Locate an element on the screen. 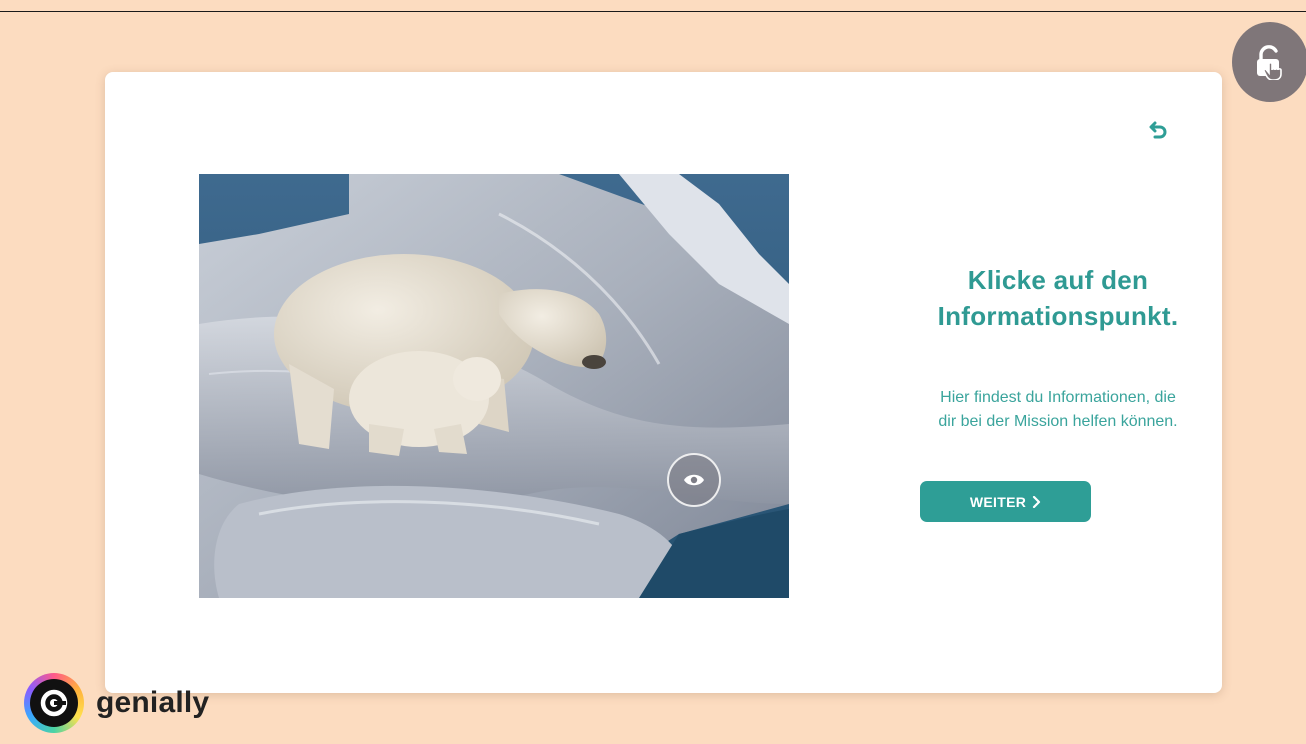 The height and width of the screenshot is (744, 1306). genially-logo-icon is located at coordinates (54, 703).